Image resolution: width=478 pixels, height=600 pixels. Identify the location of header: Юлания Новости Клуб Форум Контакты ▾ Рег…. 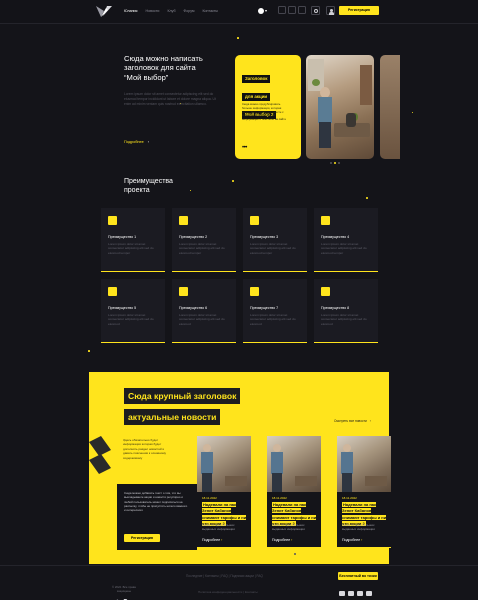
(239, 12).